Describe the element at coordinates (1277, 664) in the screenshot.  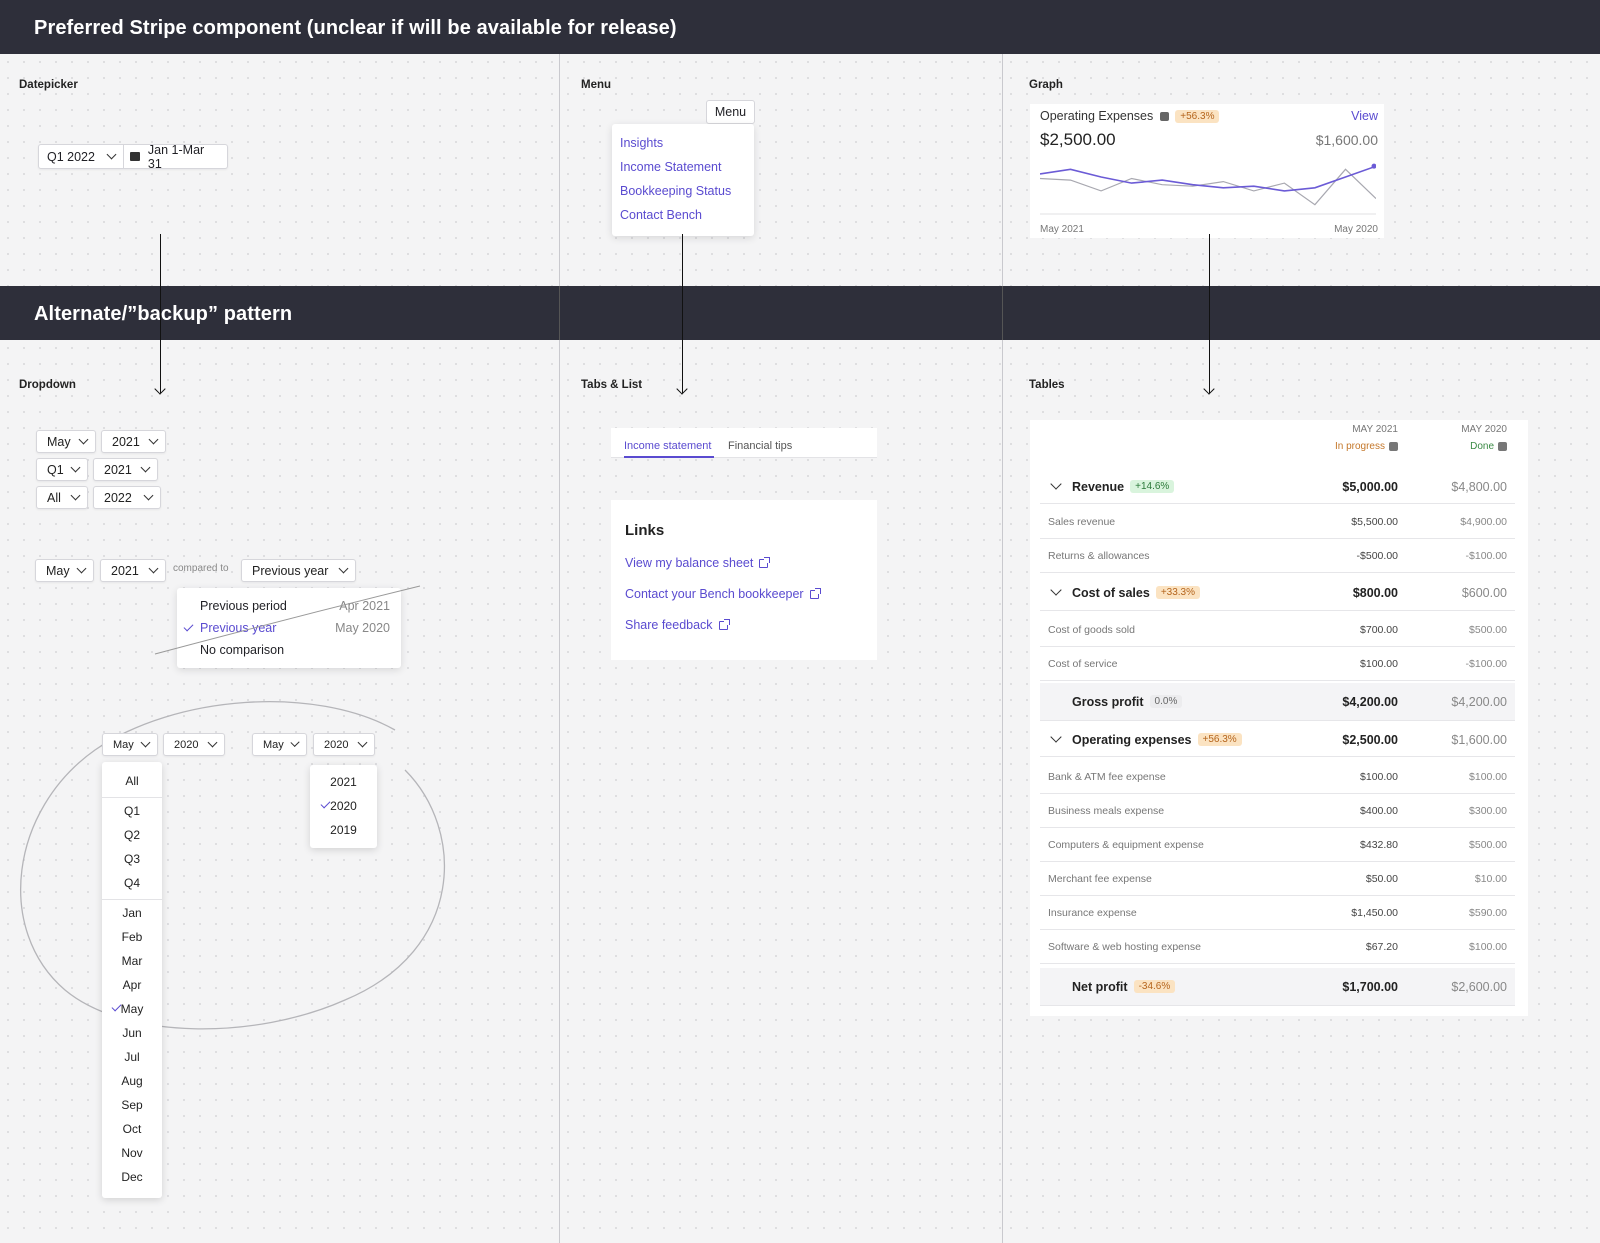
I see `table-row: Cost of service $100.00 -$100.00` at that location.